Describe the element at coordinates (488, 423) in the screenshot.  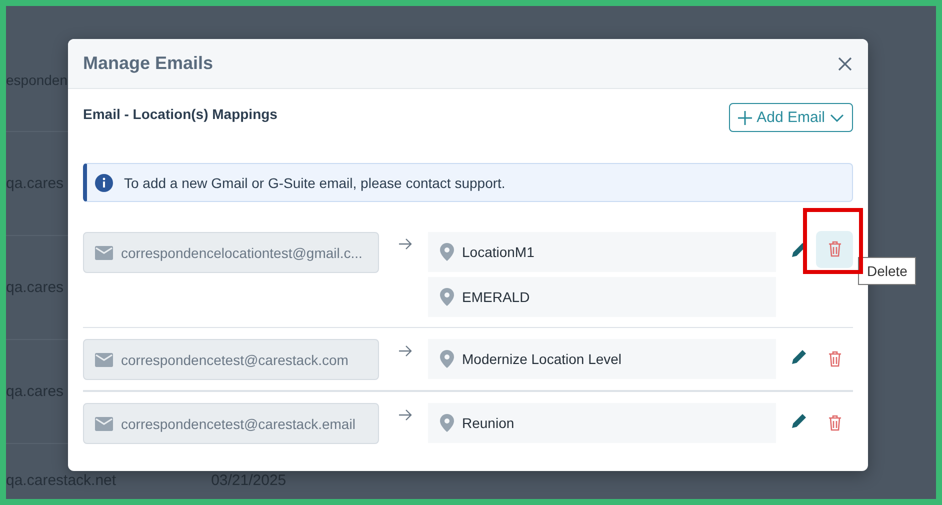
I see `location-name: Reunion` at that location.